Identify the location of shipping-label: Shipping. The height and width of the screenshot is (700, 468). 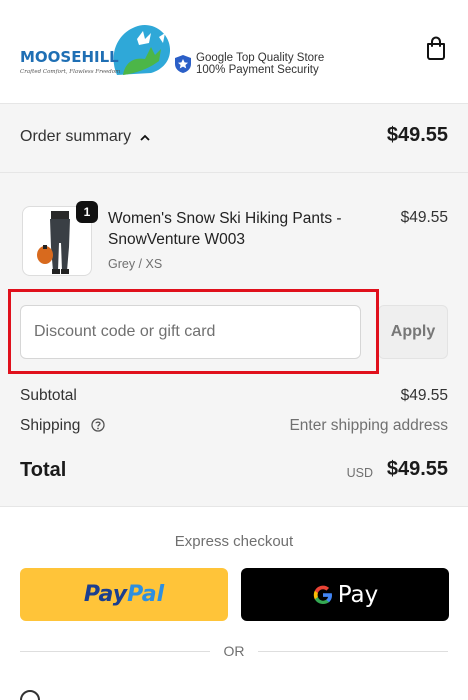
(50, 425).